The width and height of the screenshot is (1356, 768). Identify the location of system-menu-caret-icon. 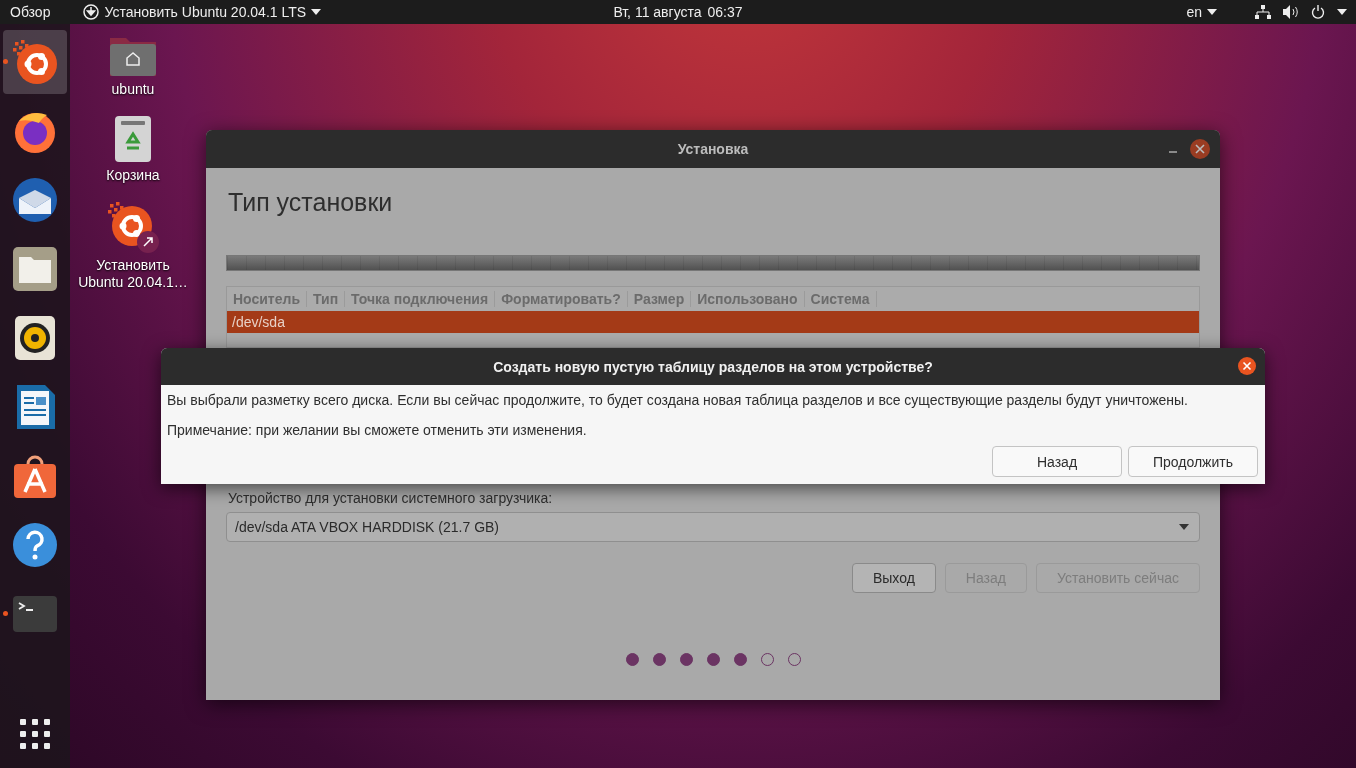
(1342, 12).